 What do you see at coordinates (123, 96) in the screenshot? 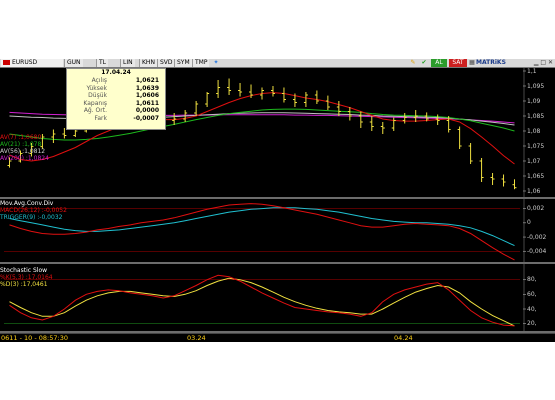
I see `info-row-low: Düşük 1,0606` at bounding box center [123, 96].